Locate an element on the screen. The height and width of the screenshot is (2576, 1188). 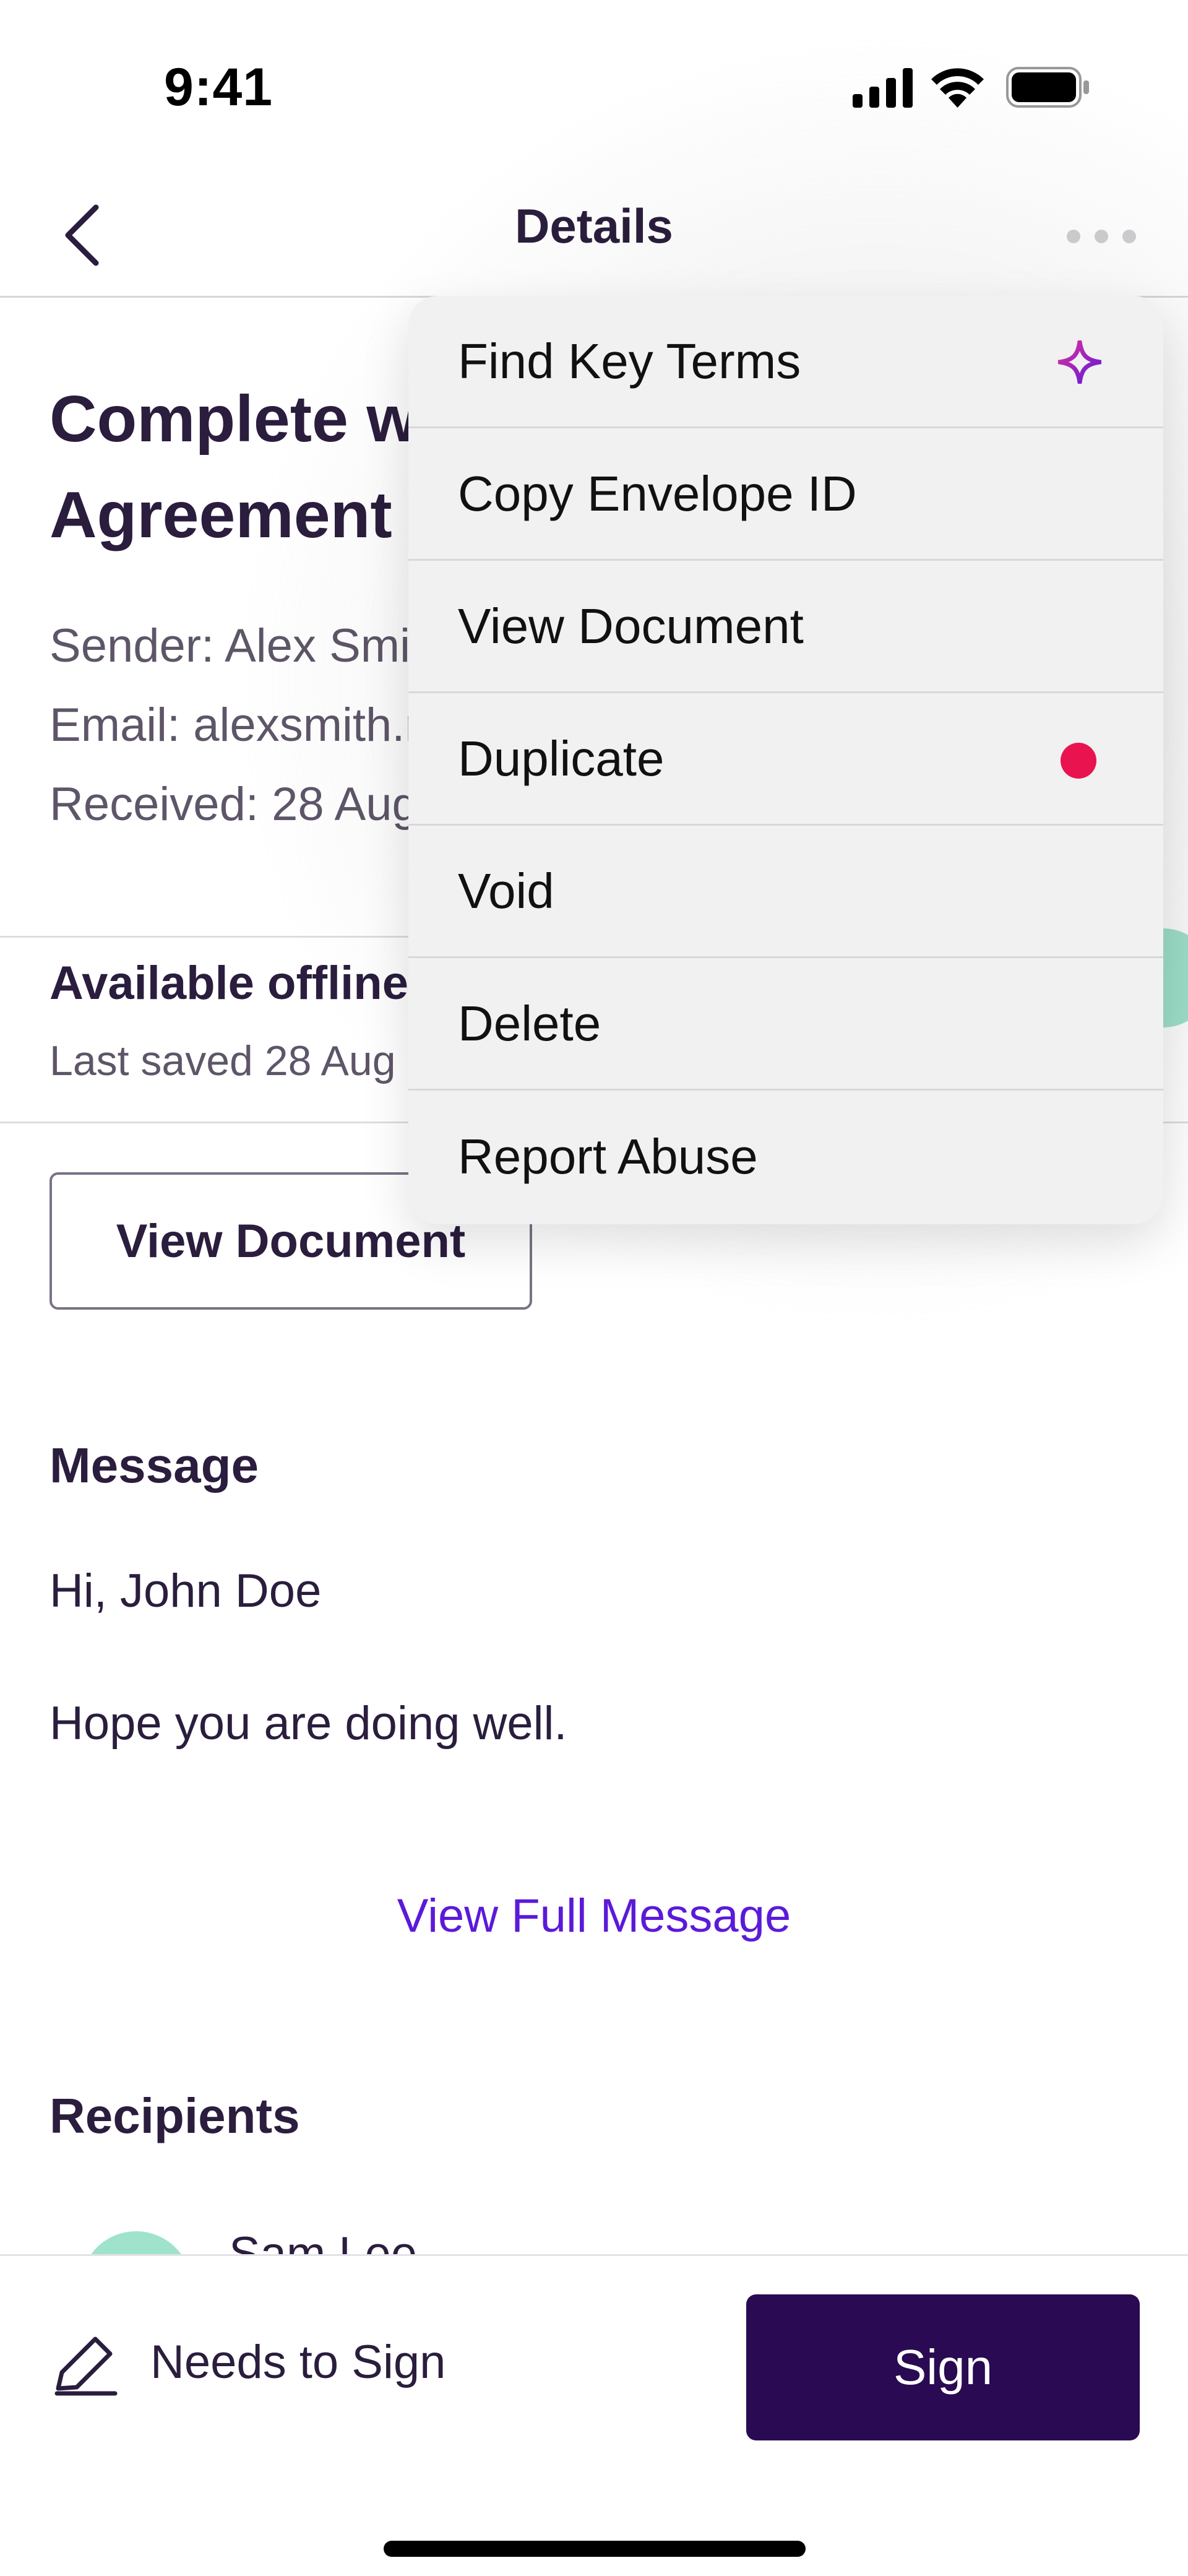
navigation-bar: Details is located at coordinates (594, 235).